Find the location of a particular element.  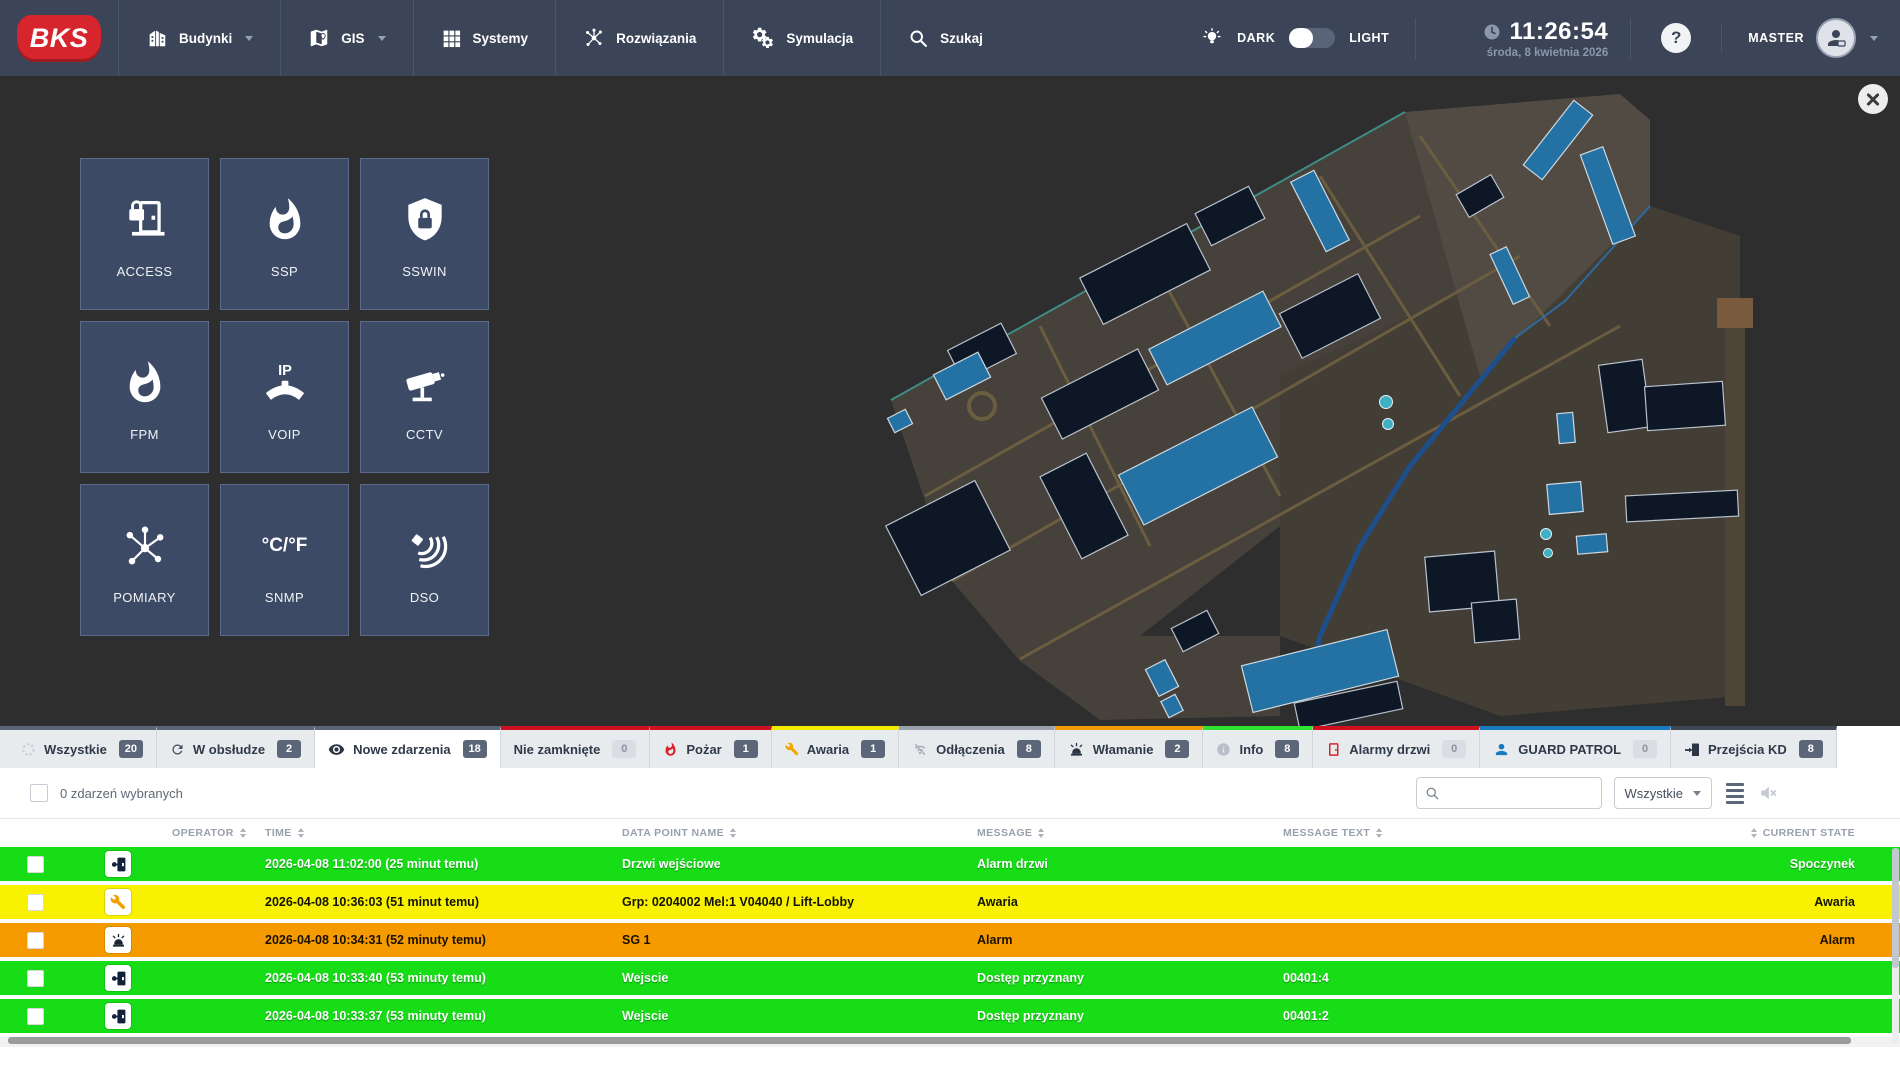

tab-label: Odłączenia is located at coordinates (970, 749).